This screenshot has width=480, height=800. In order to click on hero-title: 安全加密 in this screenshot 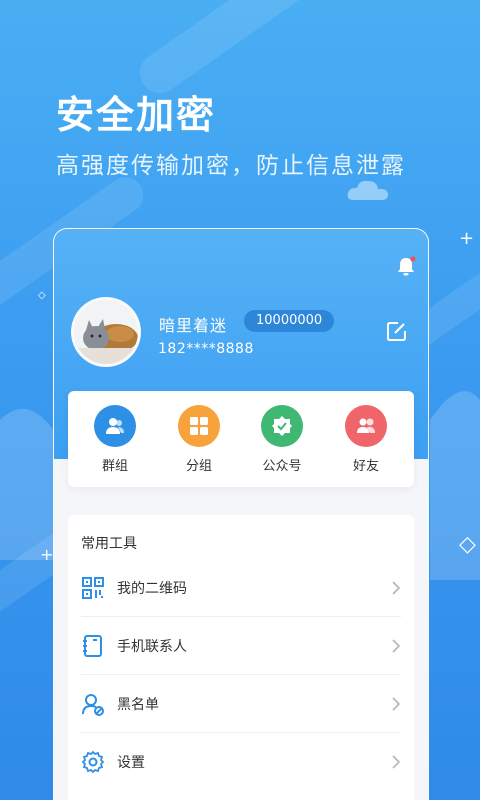, I will do `click(136, 115)`.